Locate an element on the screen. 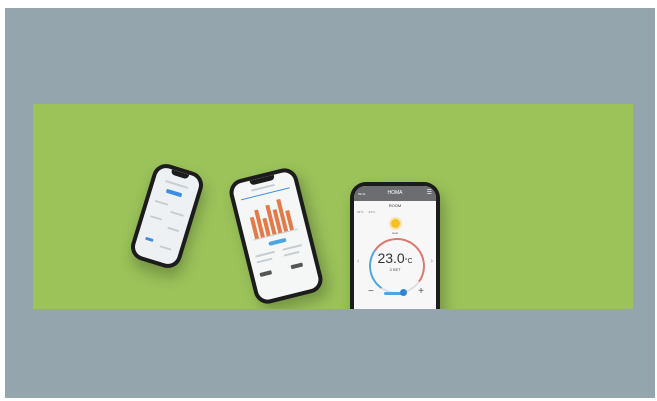 The height and width of the screenshot is (401, 657). increase-button: + is located at coordinates (421, 291).